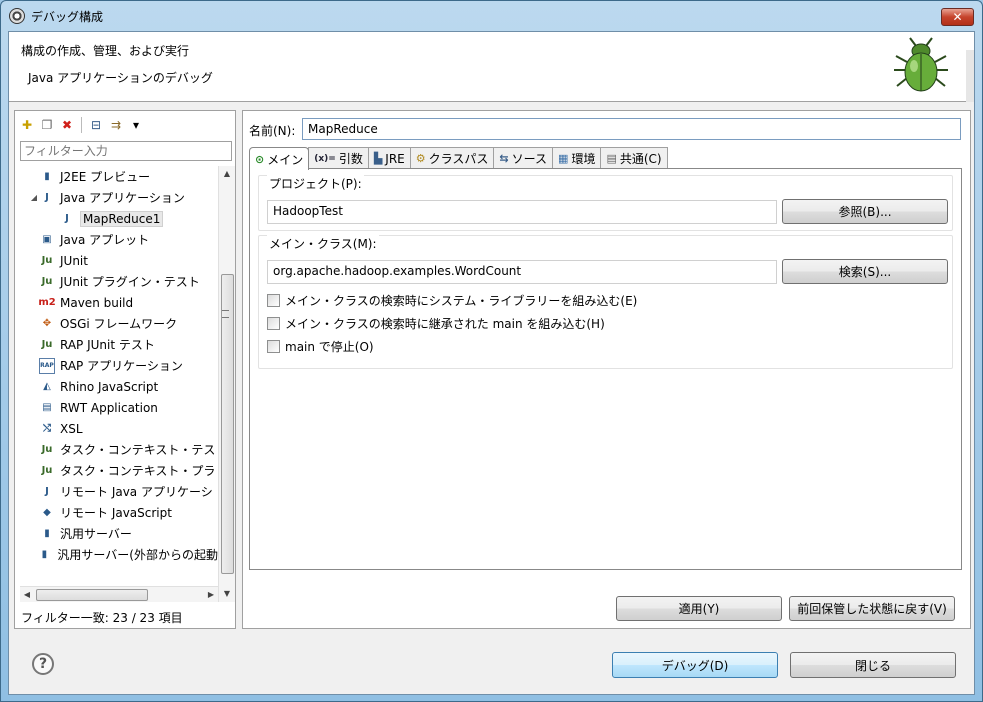  I want to click on dialog-banner: 構成の作成、管理、および実行 Java アプリケーションのデバッグ, so click(491, 67).